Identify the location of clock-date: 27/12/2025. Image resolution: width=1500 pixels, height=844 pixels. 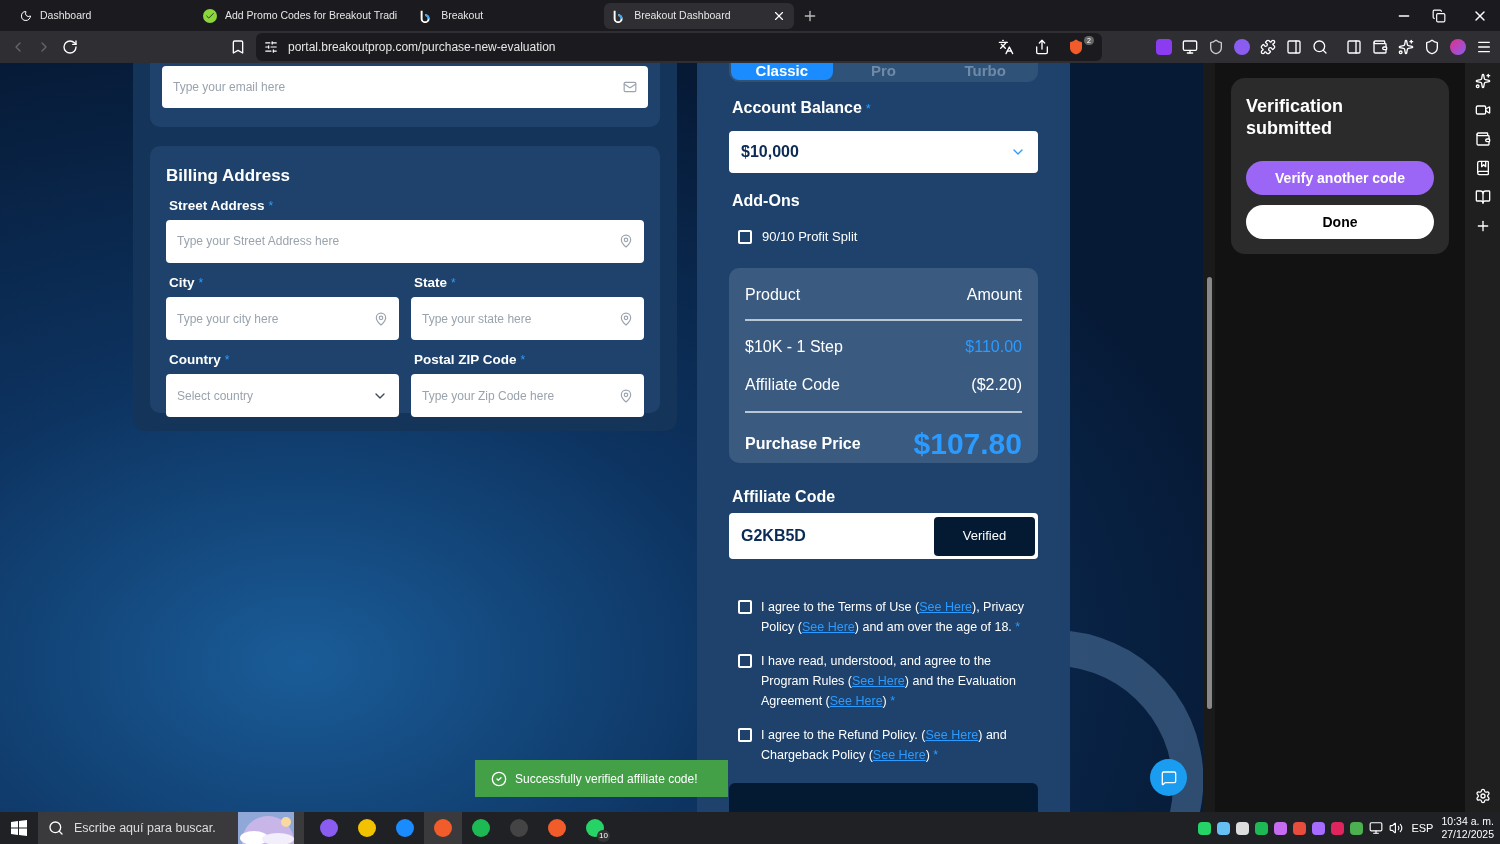
(1467, 834).